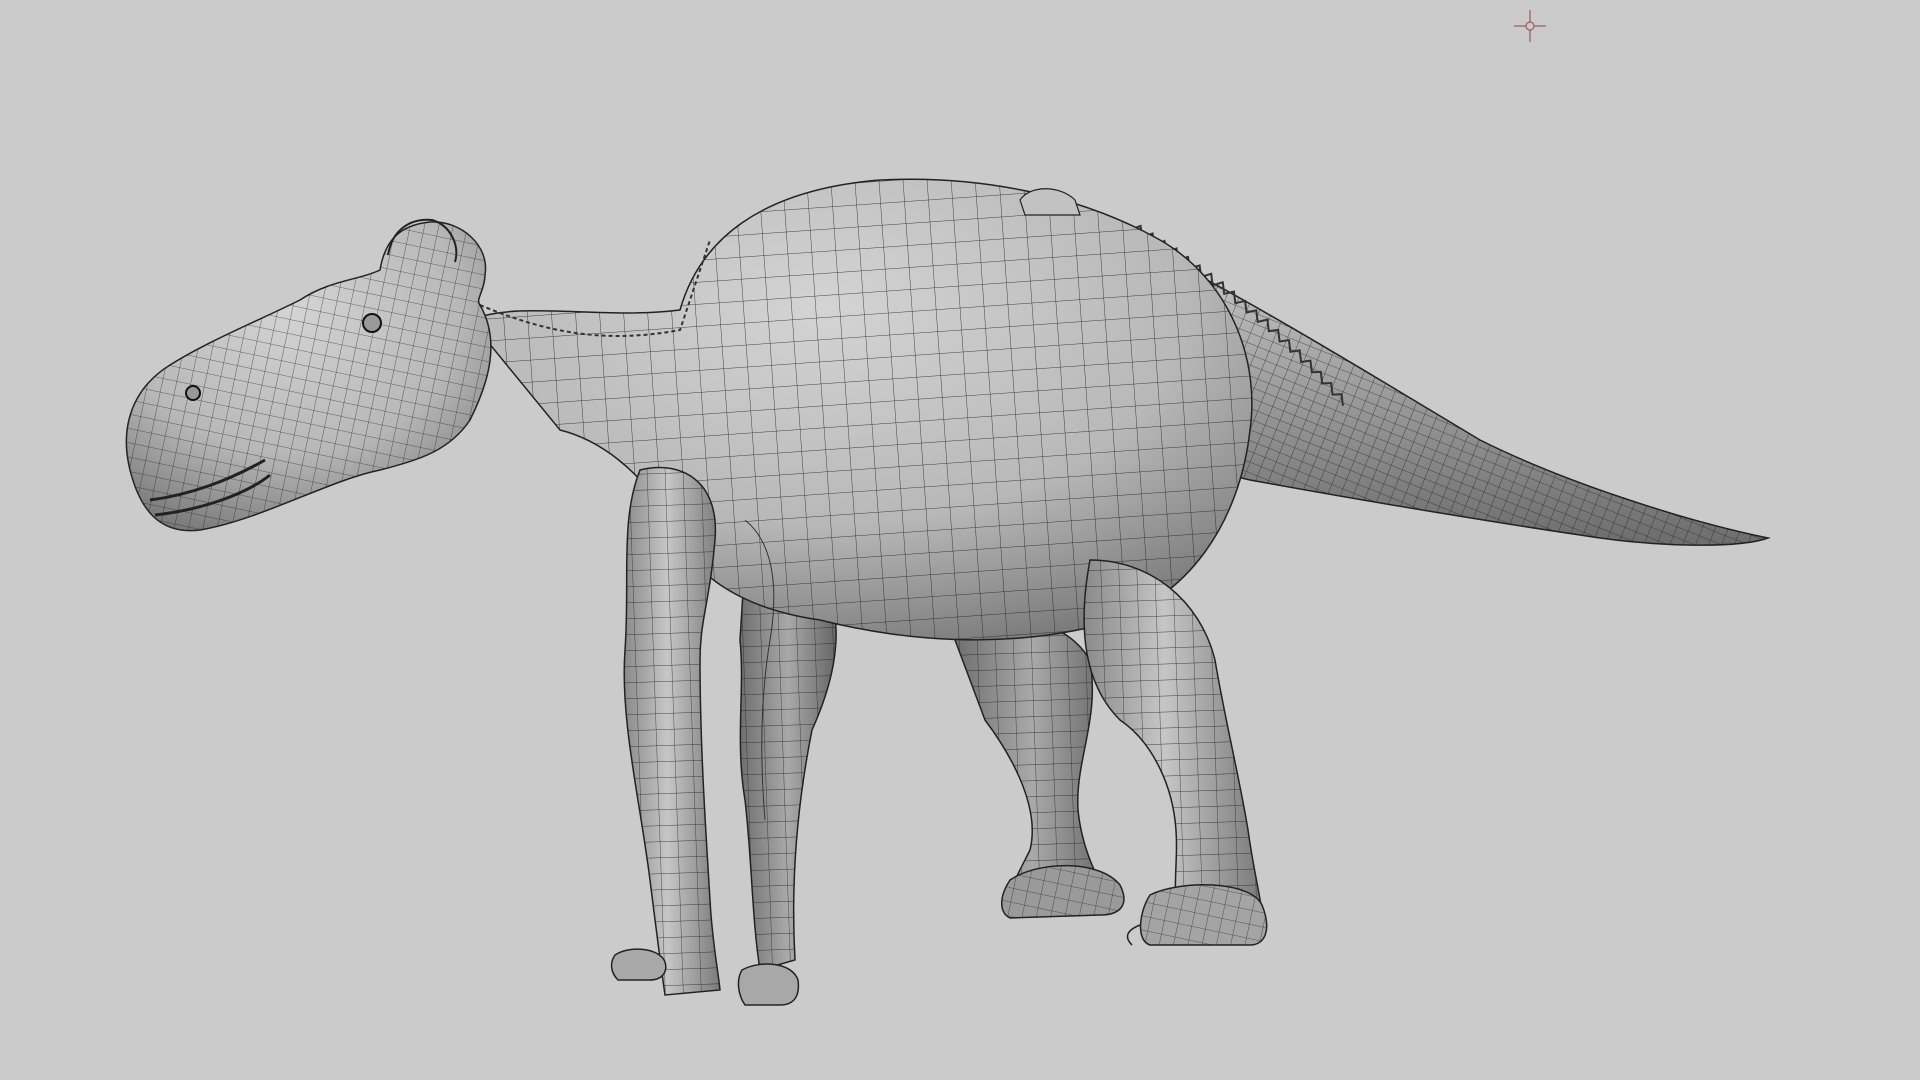 This screenshot has width=1920, height=1080. What do you see at coordinates (1530, 26) in the screenshot?
I see `pivot-crosshair-icon` at bounding box center [1530, 26].